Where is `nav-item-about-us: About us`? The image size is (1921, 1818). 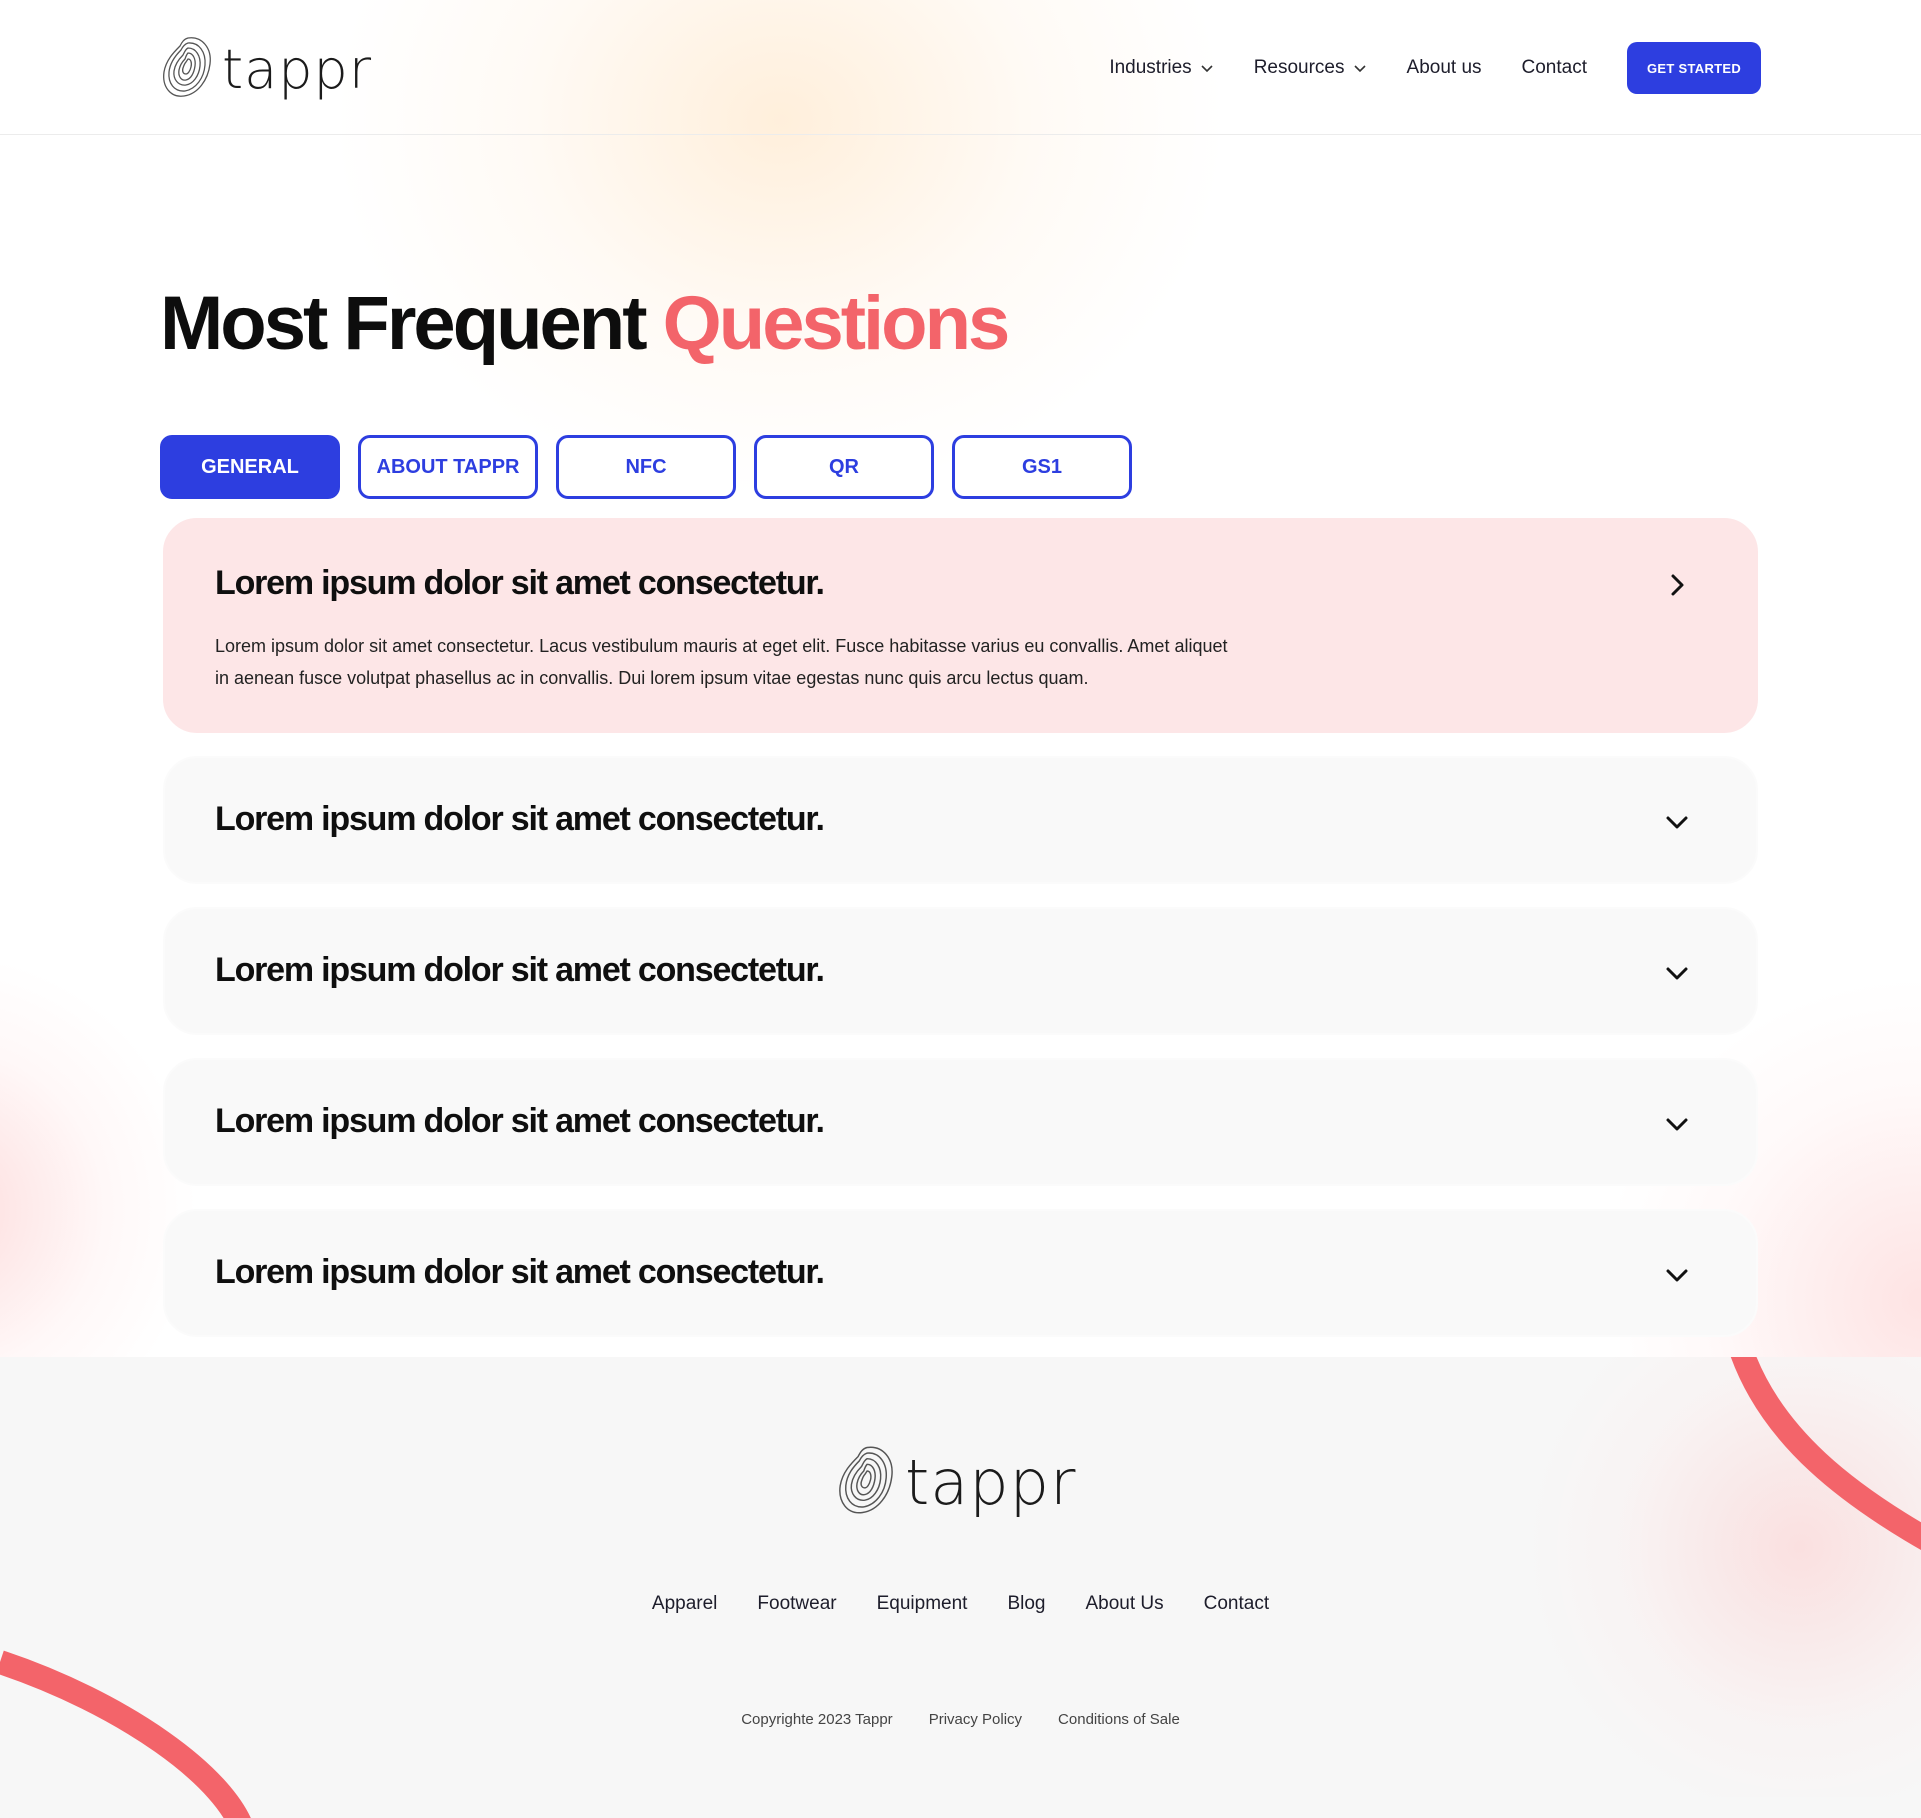 nav-item-about-us: About us is located at coordinates (1444, 68).